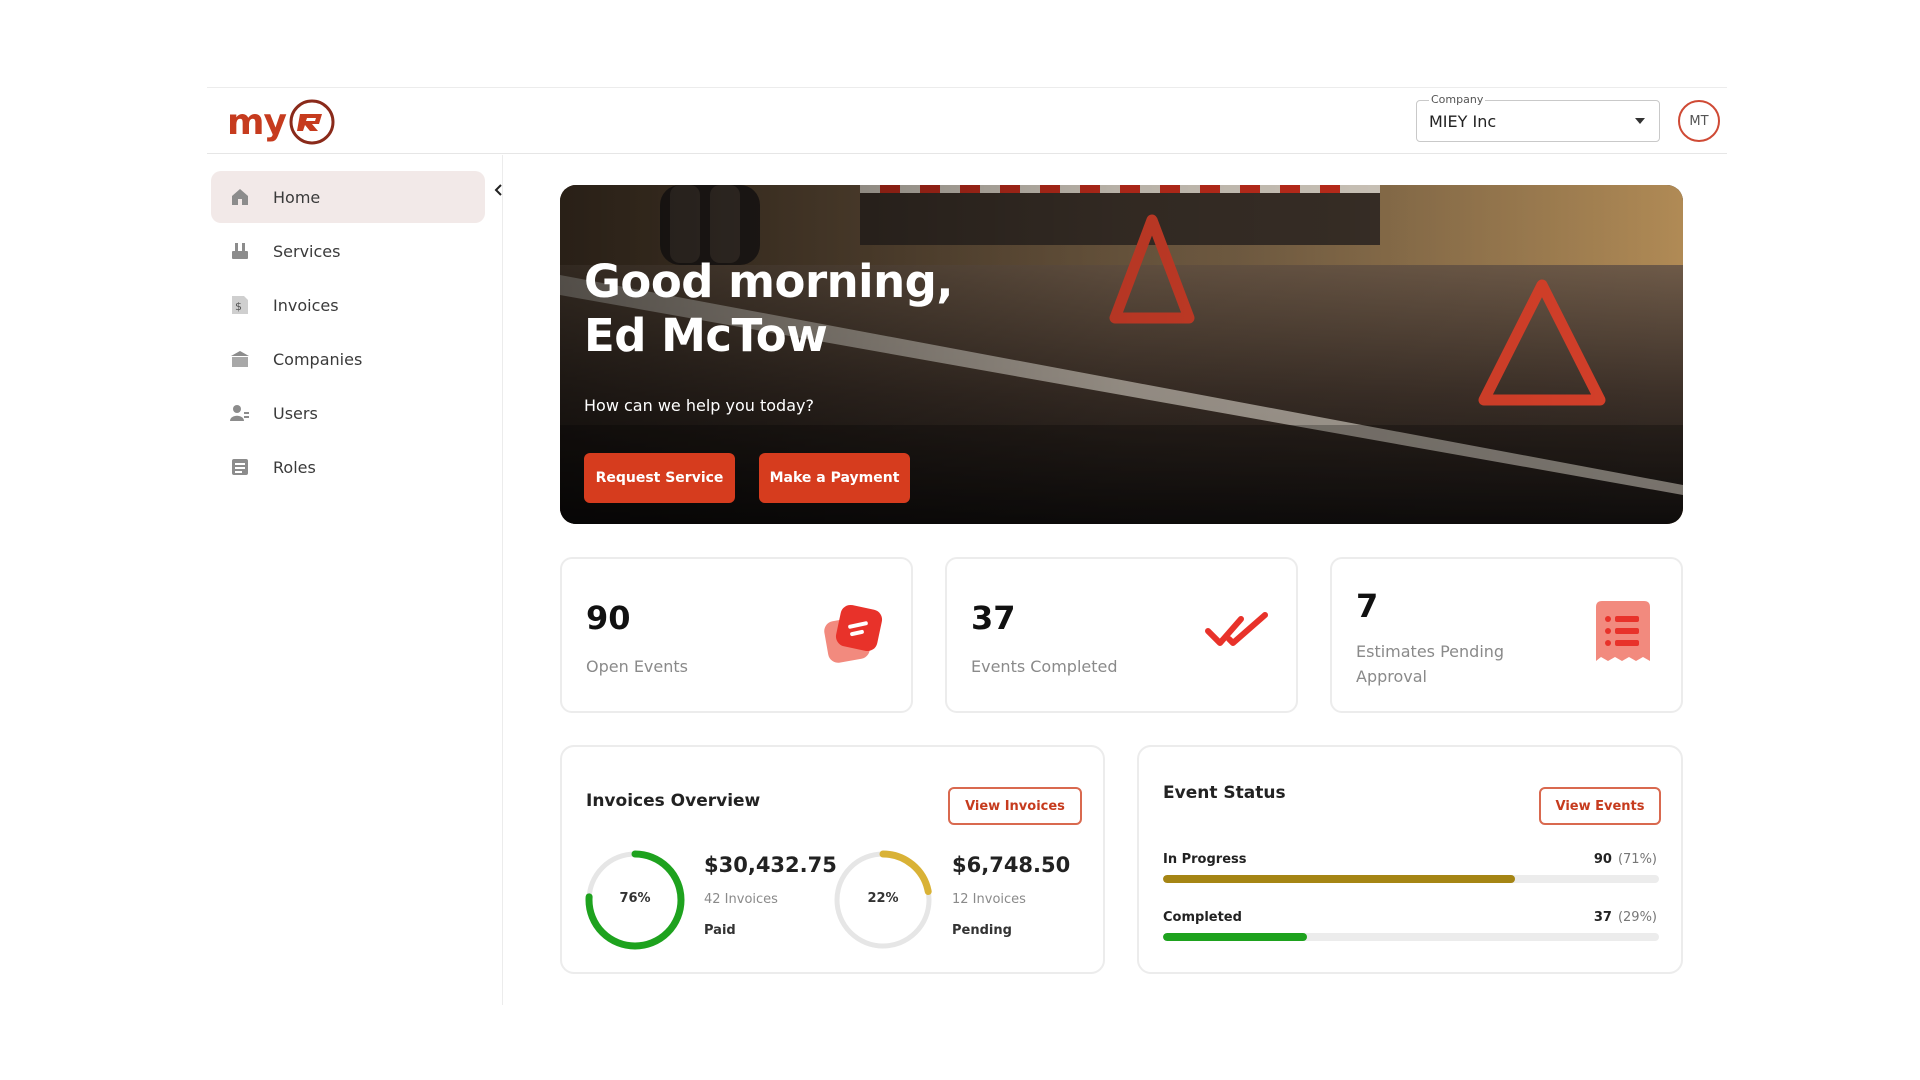 The image size is (1920, 1080). Describe the element at coordinates (1235, 937) in the screenshot. I see `completed-bar-fill` at that location.